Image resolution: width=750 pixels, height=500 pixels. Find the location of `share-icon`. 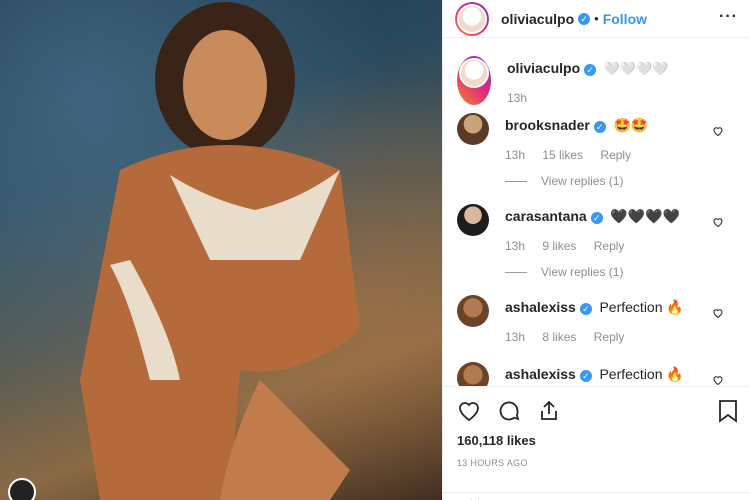

share-icon is located at coordinates (549, 411).